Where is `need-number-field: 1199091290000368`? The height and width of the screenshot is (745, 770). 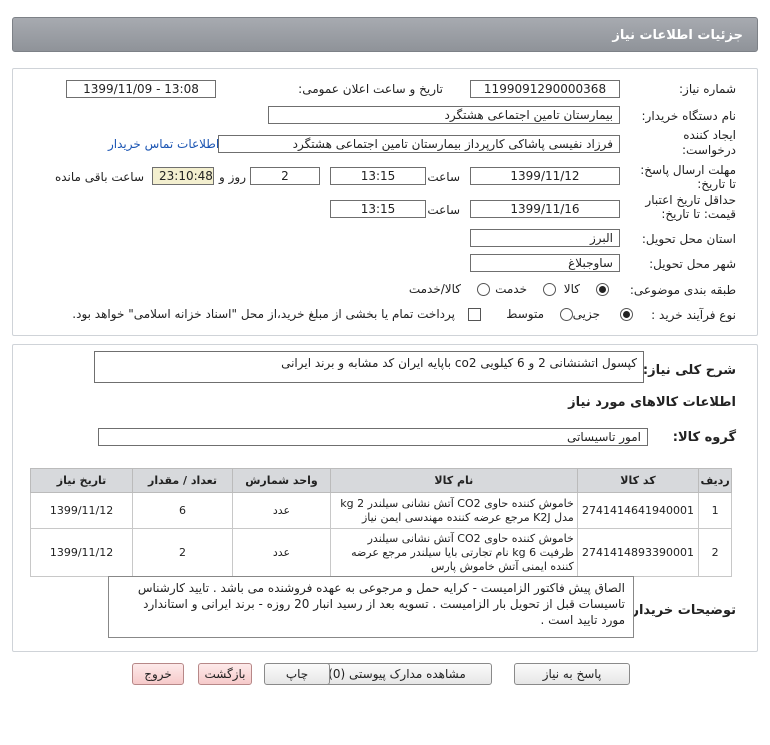
need-number-field: 1199091290000368 is located at coordinates (545, 89).